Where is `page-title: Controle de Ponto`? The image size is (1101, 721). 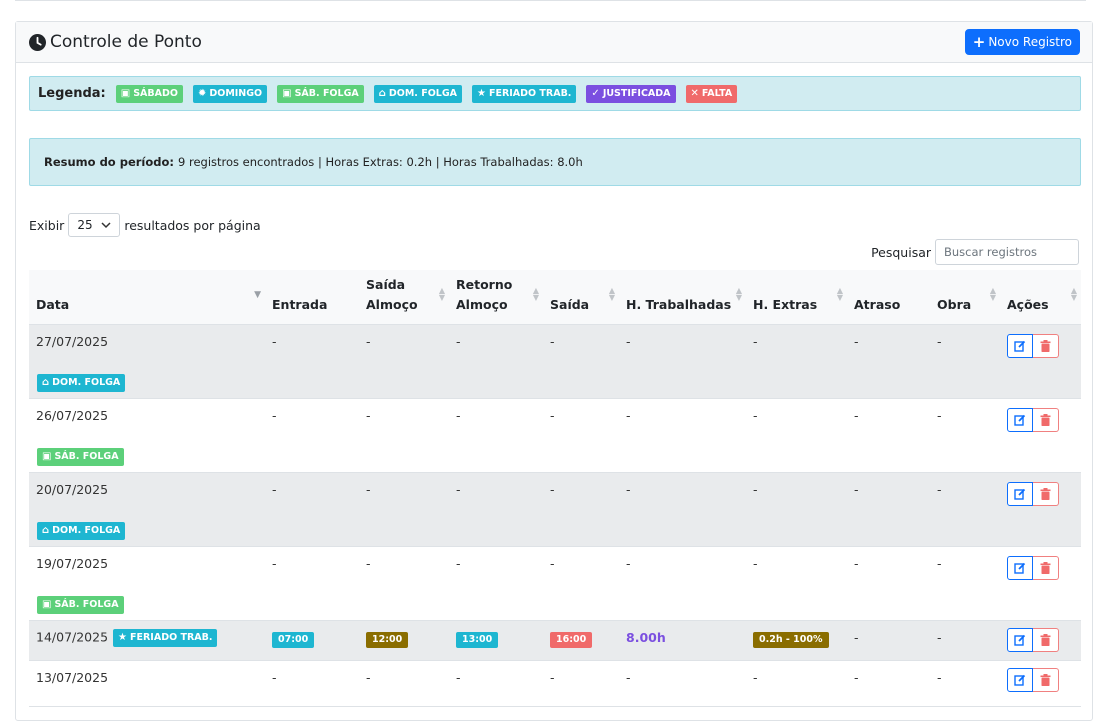 page-title: Controle de Ponto is located at coordinates (115, 42).